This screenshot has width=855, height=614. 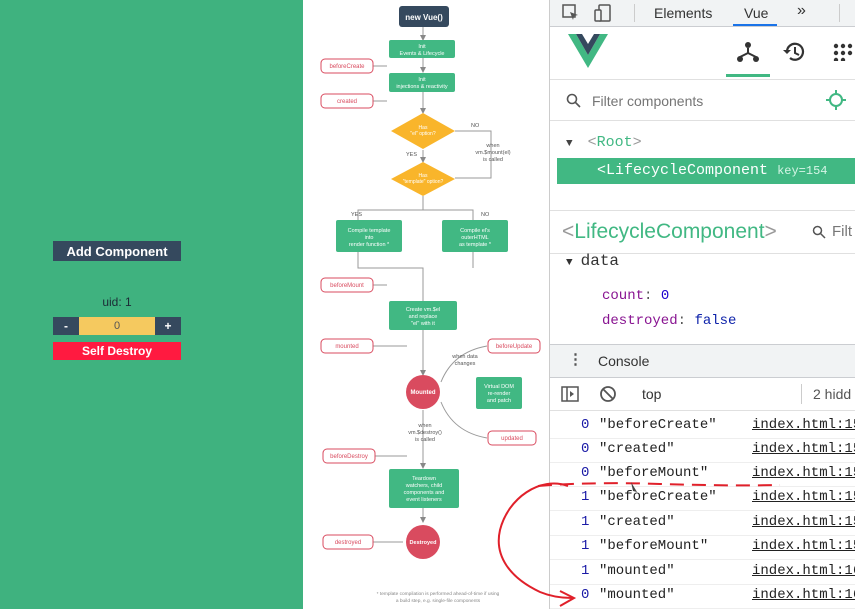 What do you see at coordinates (423, 310) in the screenshot?
I see `svg-text: Create vm.$el` at bounding box center [423, 310].